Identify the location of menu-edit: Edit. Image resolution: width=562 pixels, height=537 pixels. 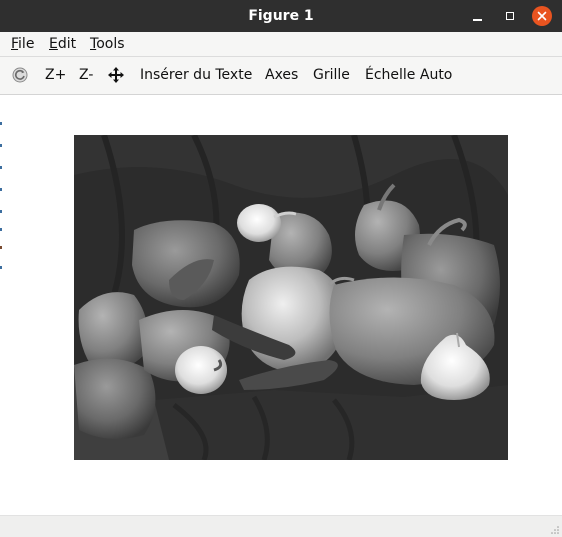
(62, 44).